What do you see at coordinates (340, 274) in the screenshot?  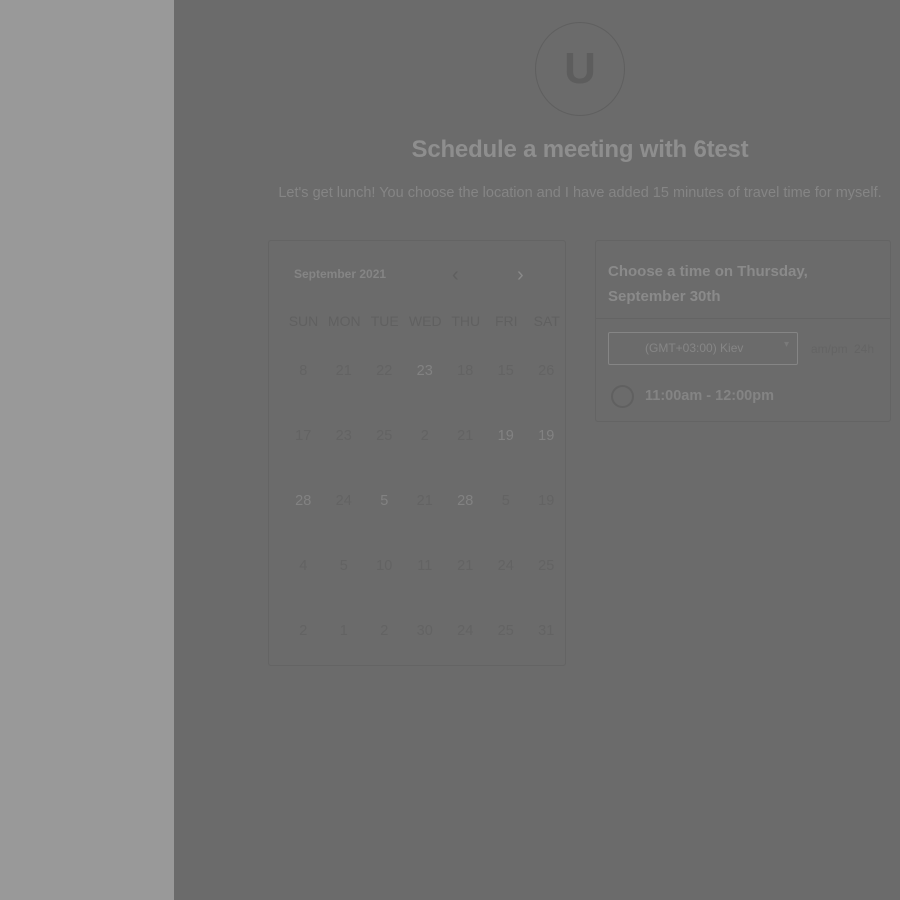 I see `calendar-month-label: September 2021` at bounding box center [340, 274].